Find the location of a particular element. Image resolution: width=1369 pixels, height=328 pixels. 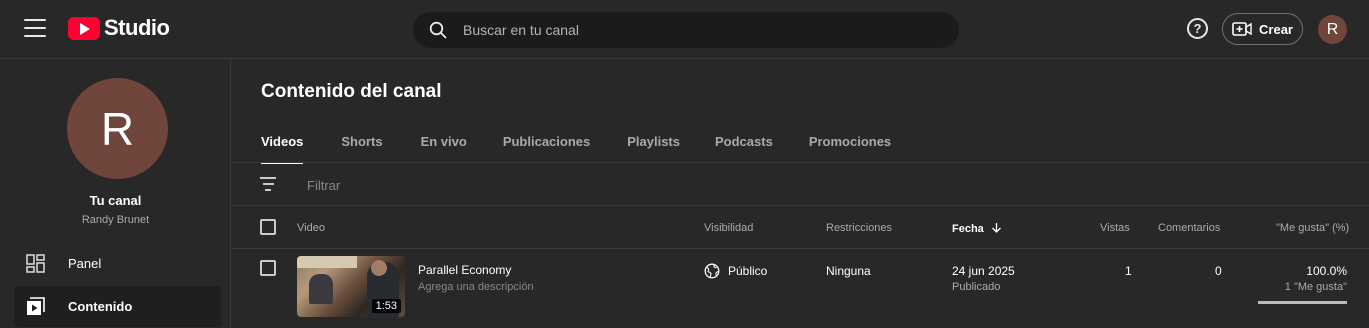

column-comments: Comentarios is located at coordinates (1189, 228).